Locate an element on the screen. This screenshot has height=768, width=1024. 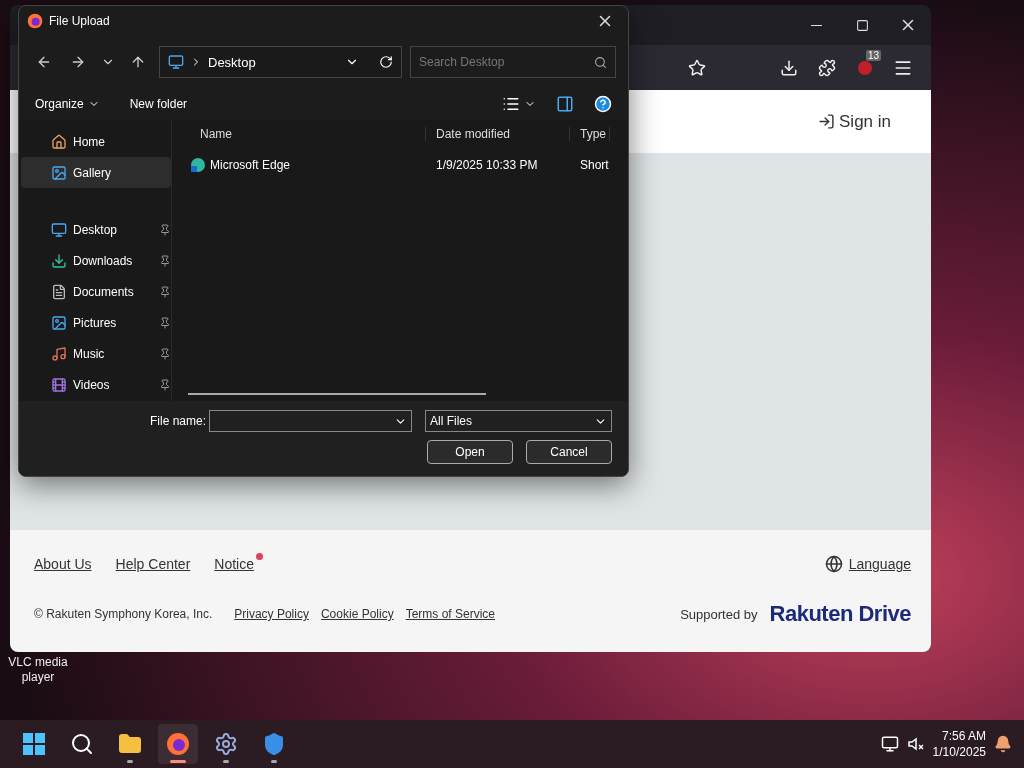
column-header: Type is located at coordinates (590, 134).